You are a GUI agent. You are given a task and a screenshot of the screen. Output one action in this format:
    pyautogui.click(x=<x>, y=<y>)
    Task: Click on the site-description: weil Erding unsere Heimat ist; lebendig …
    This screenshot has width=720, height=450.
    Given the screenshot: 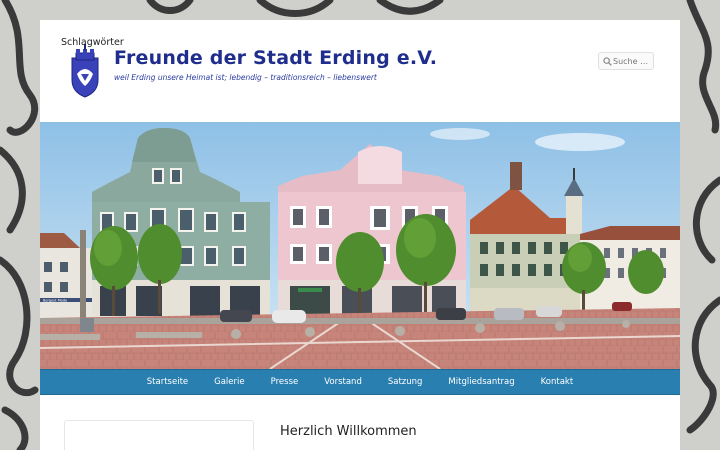 What is the action you would take?
    pyautogui.click(x=245, y=77)
    